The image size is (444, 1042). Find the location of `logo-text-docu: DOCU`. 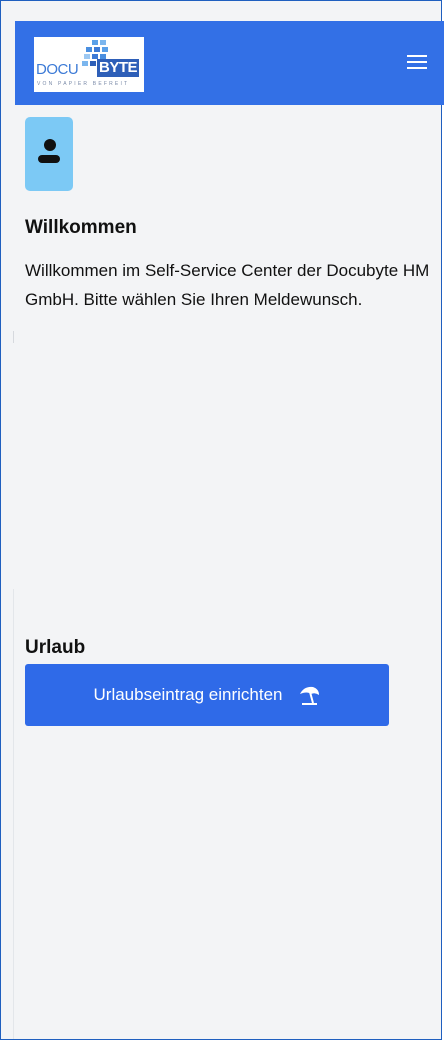

logo-text-docu: DOCU is located at coordinates (57, 69).